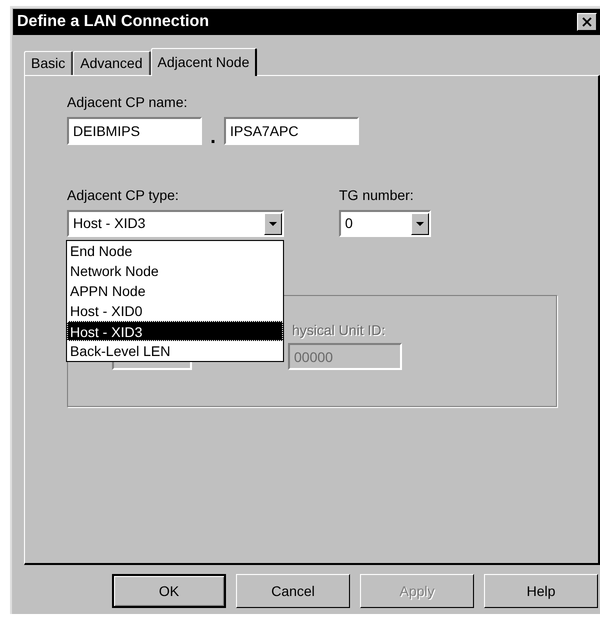  I want to click on dialog-button: Help, so click(541, 591).